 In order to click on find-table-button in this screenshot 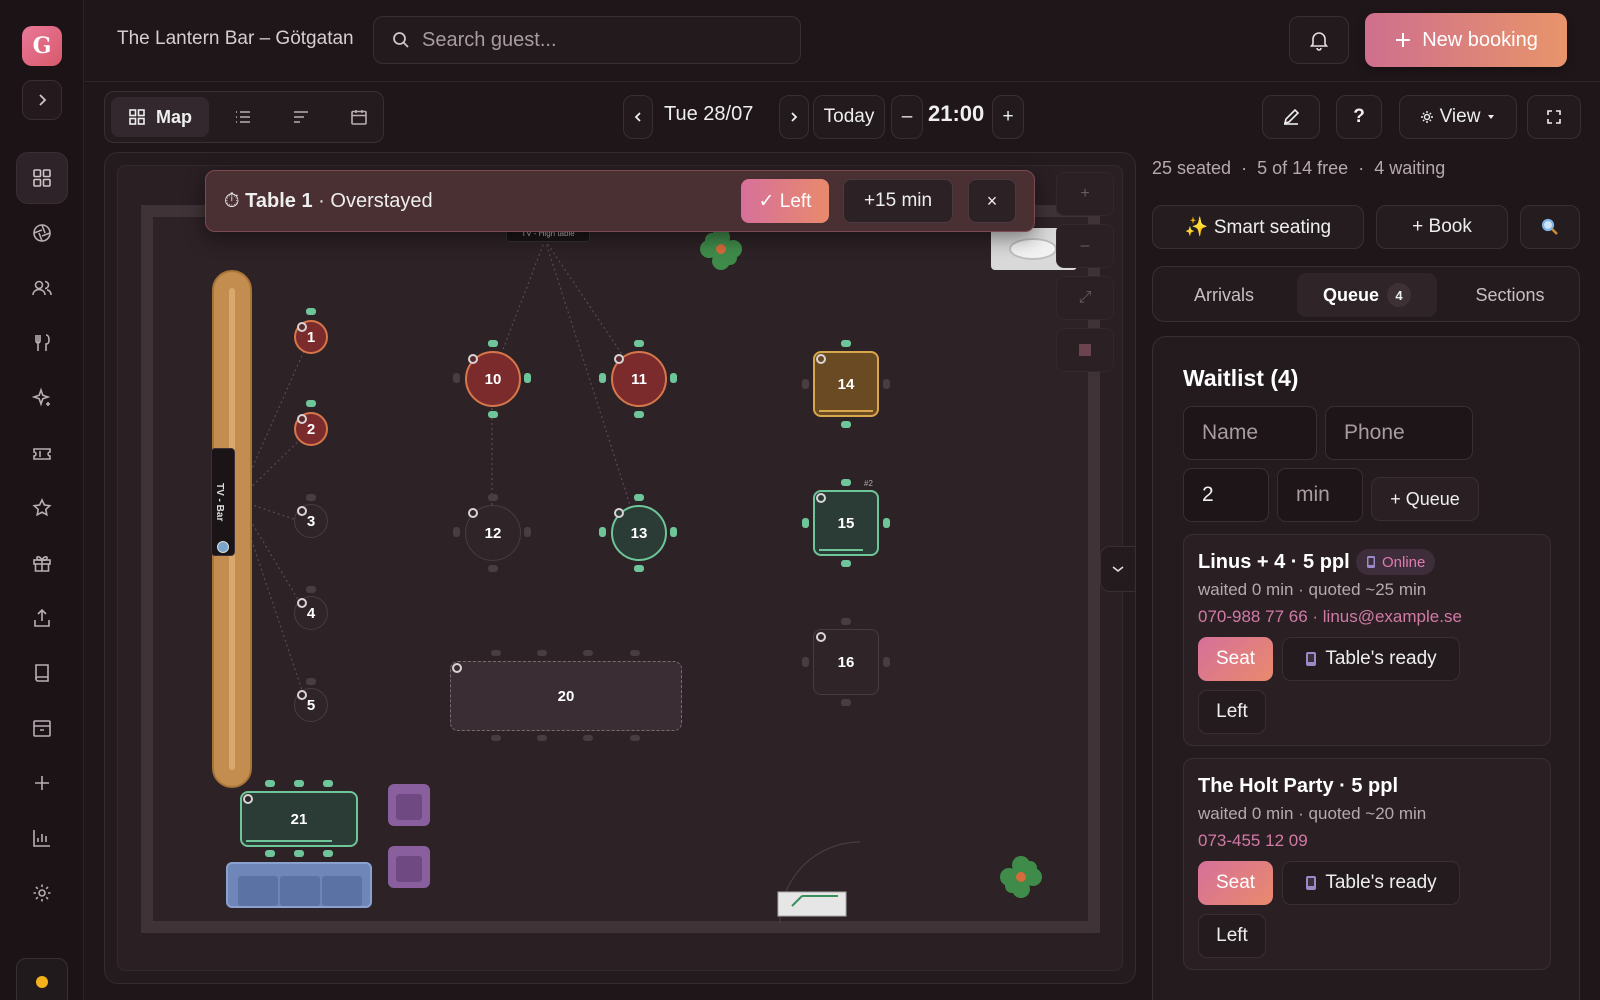, I will do `click(1550, 227)`.